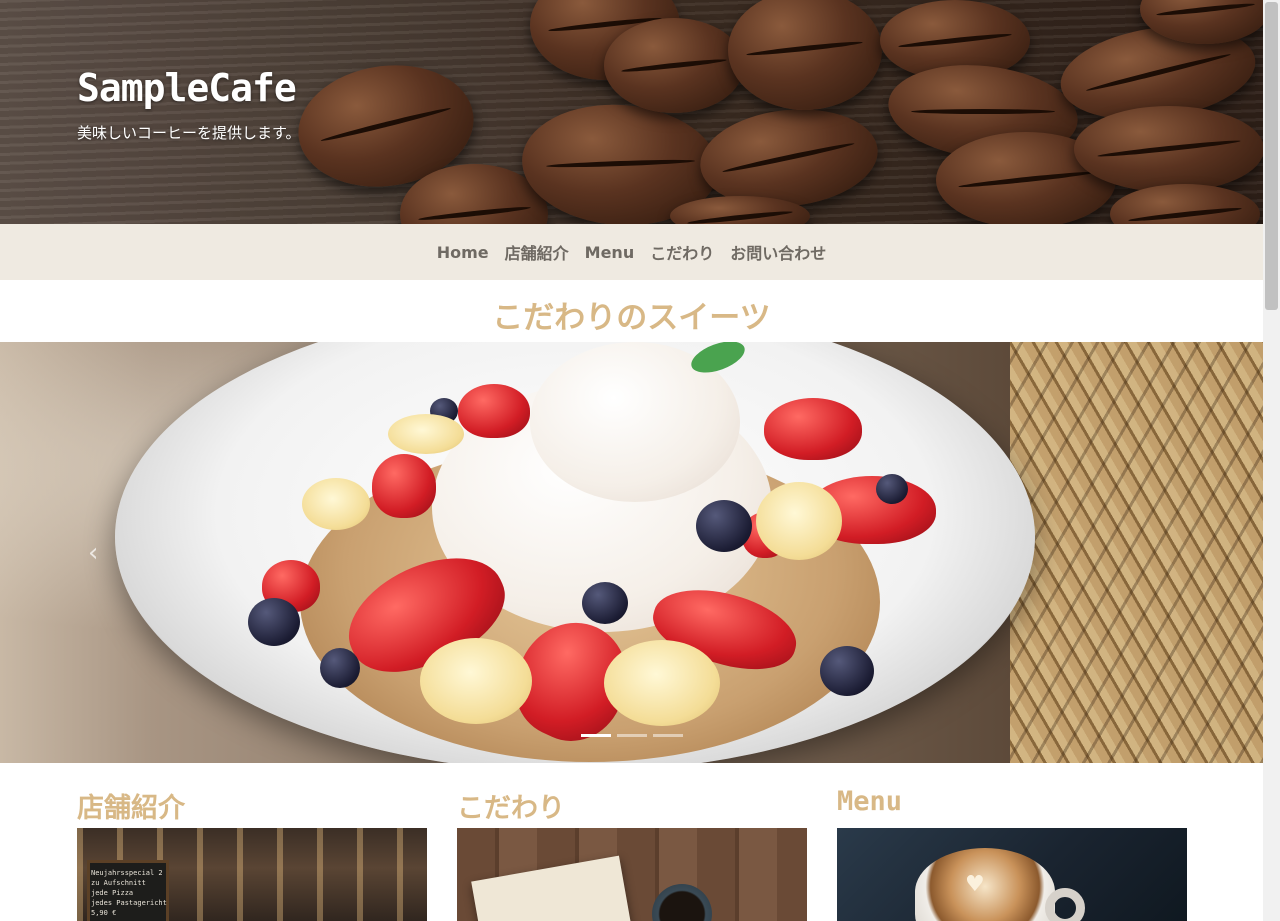  I want to click on nav-item-menu: Menu, so click(610, 252).